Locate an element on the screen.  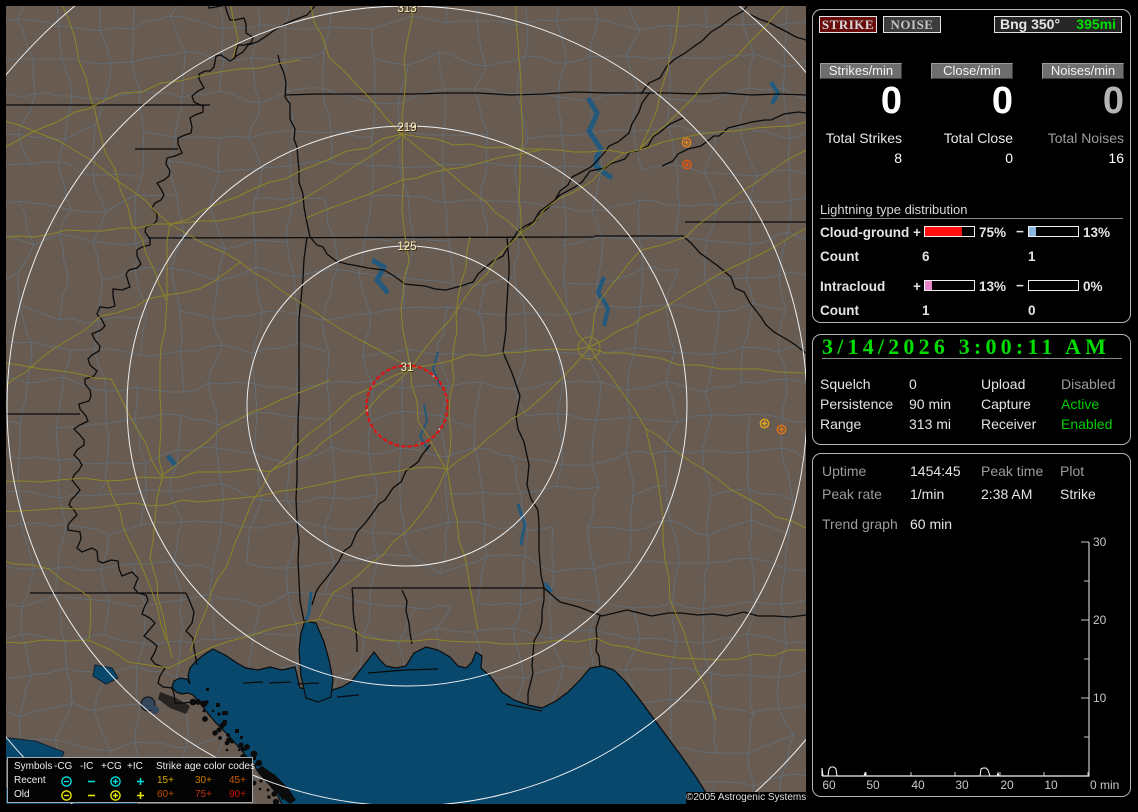
svg-text: 50 is located at coordinates (873, 785).